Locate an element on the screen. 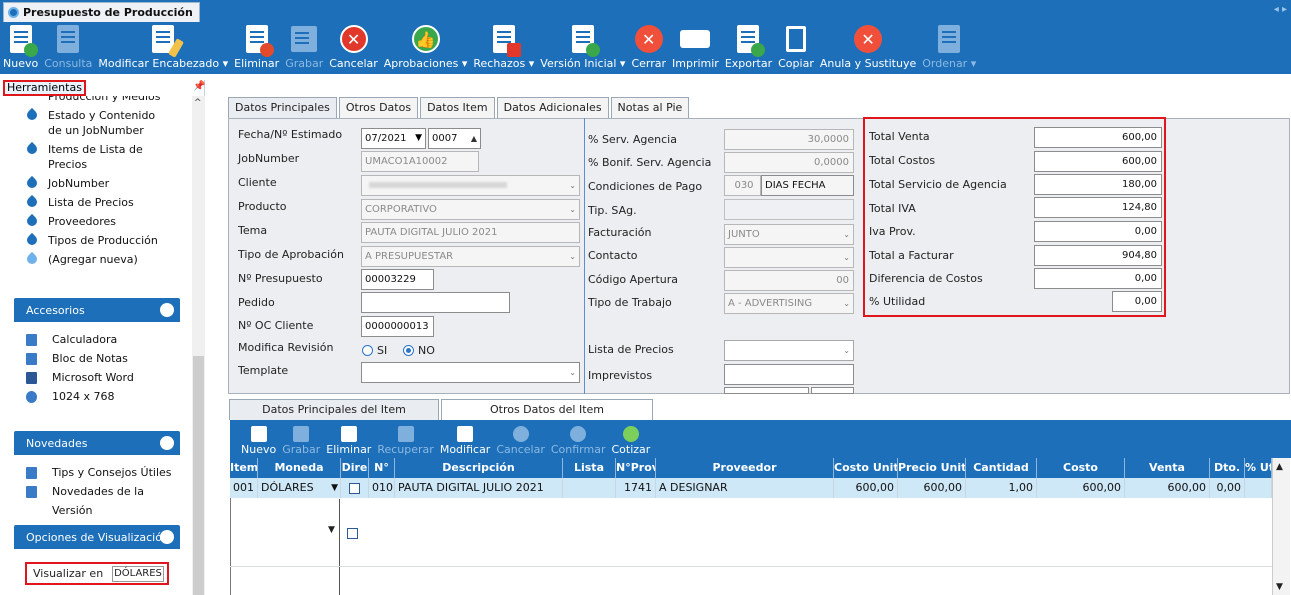  tab-datos-adicionales: Datos Adicionales is located at coordinates (552, 108).